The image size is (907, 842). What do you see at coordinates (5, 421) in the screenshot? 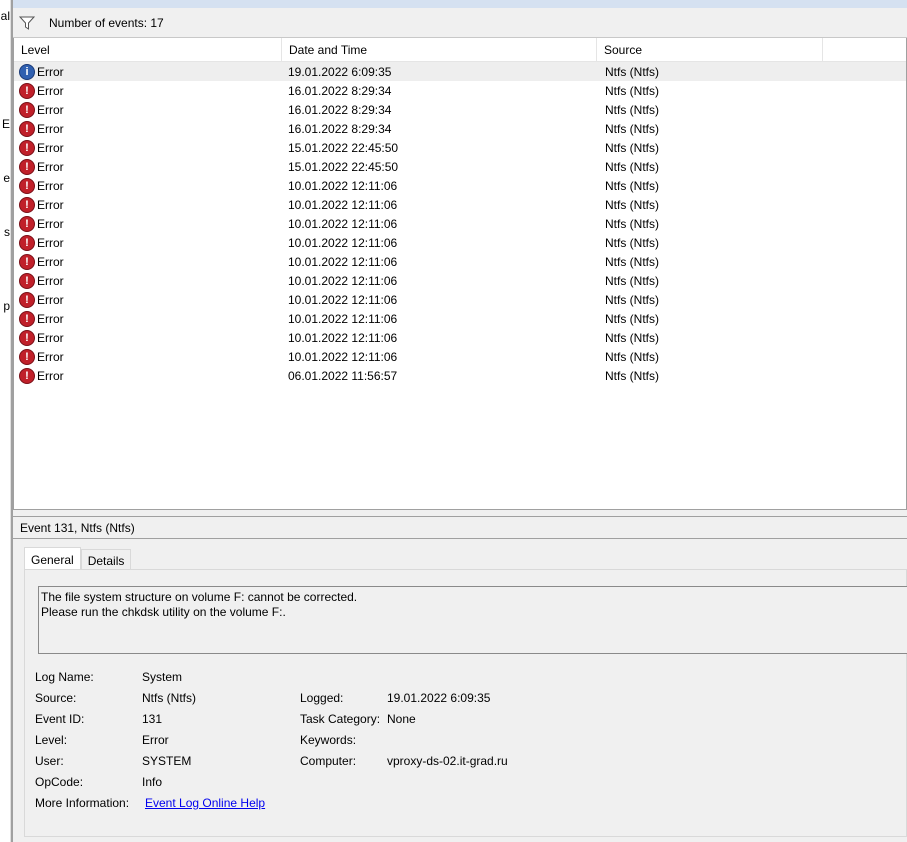
I see `navigation-pane-fragment: al E e s p` at bounding box center [5, 421].